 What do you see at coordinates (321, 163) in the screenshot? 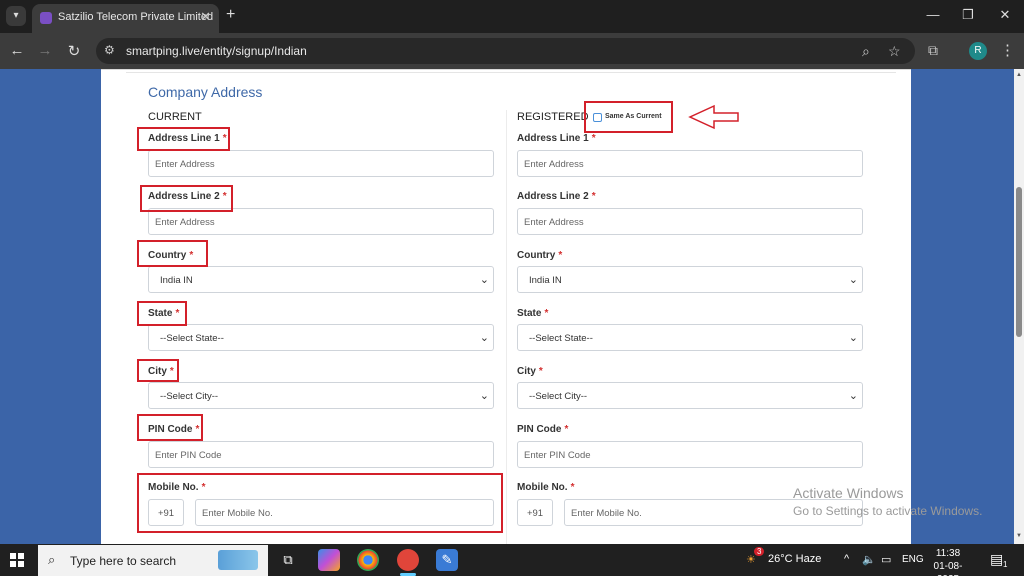
I see `current-address1-input: Enter Address` at bounding box center [321, 163].